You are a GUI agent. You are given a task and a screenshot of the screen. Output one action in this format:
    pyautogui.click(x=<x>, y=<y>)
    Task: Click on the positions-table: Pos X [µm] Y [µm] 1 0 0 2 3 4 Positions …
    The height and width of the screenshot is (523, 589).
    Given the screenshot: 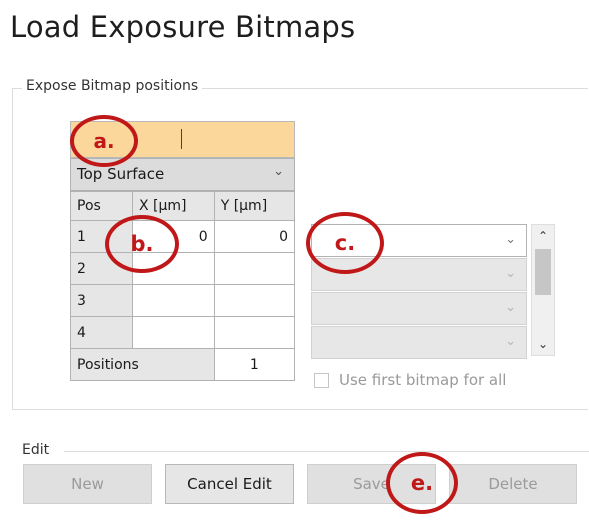 What is the action you would take?
    pyautogui.click(x=183, y=286)
    